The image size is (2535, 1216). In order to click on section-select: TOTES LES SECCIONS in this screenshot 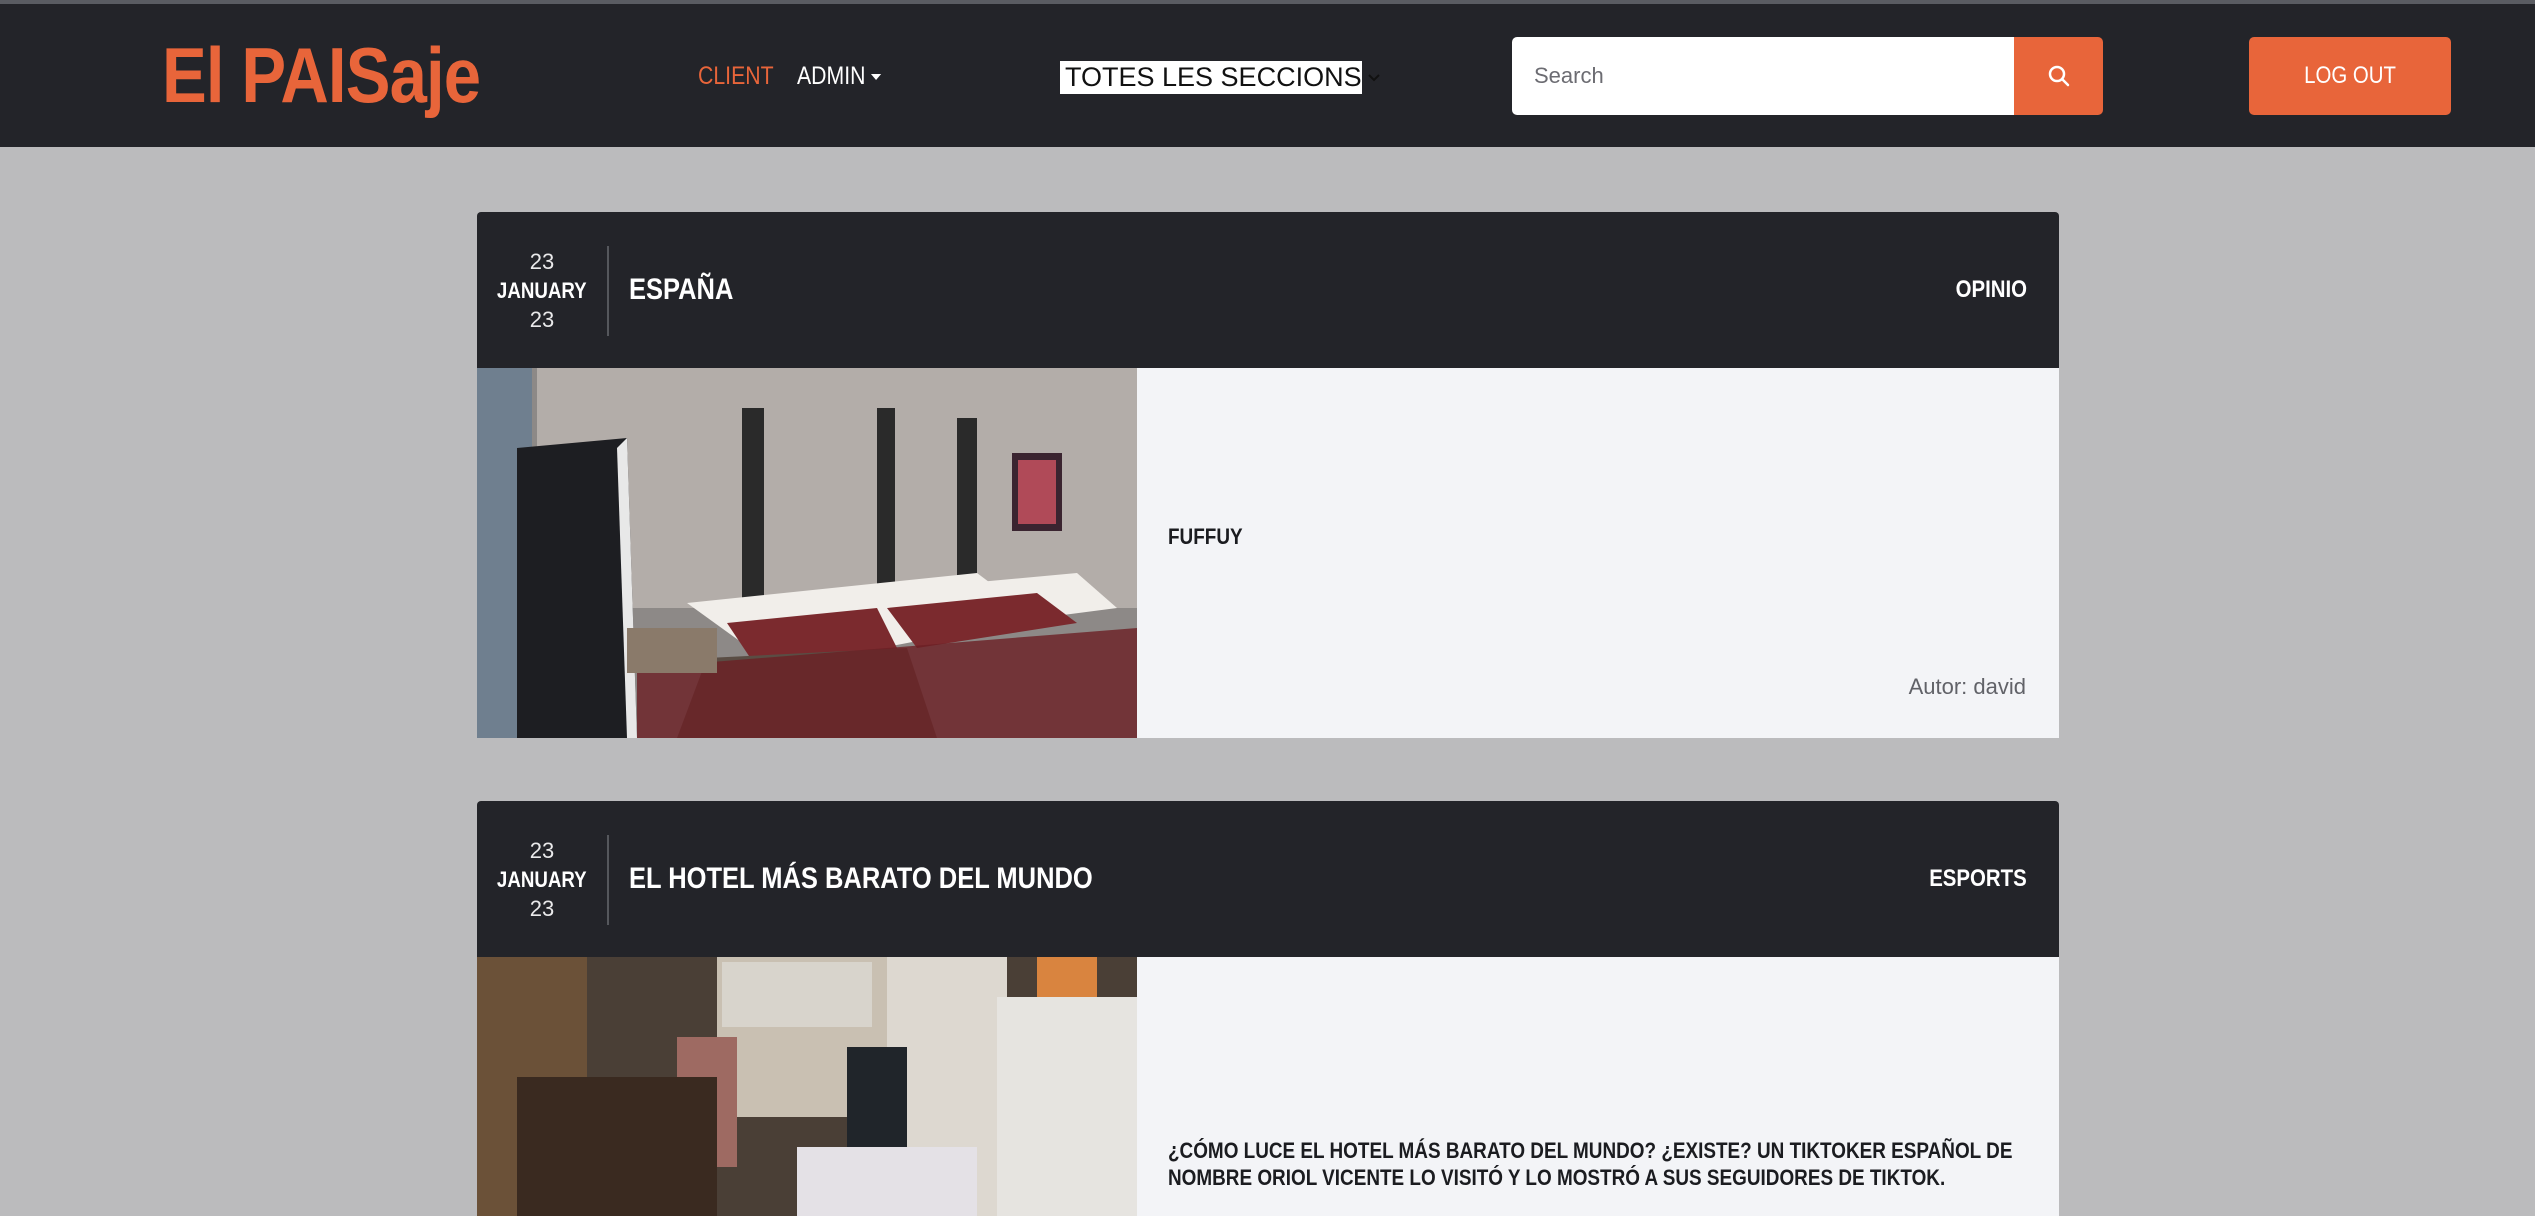, I will do `click(1219, 77)`.